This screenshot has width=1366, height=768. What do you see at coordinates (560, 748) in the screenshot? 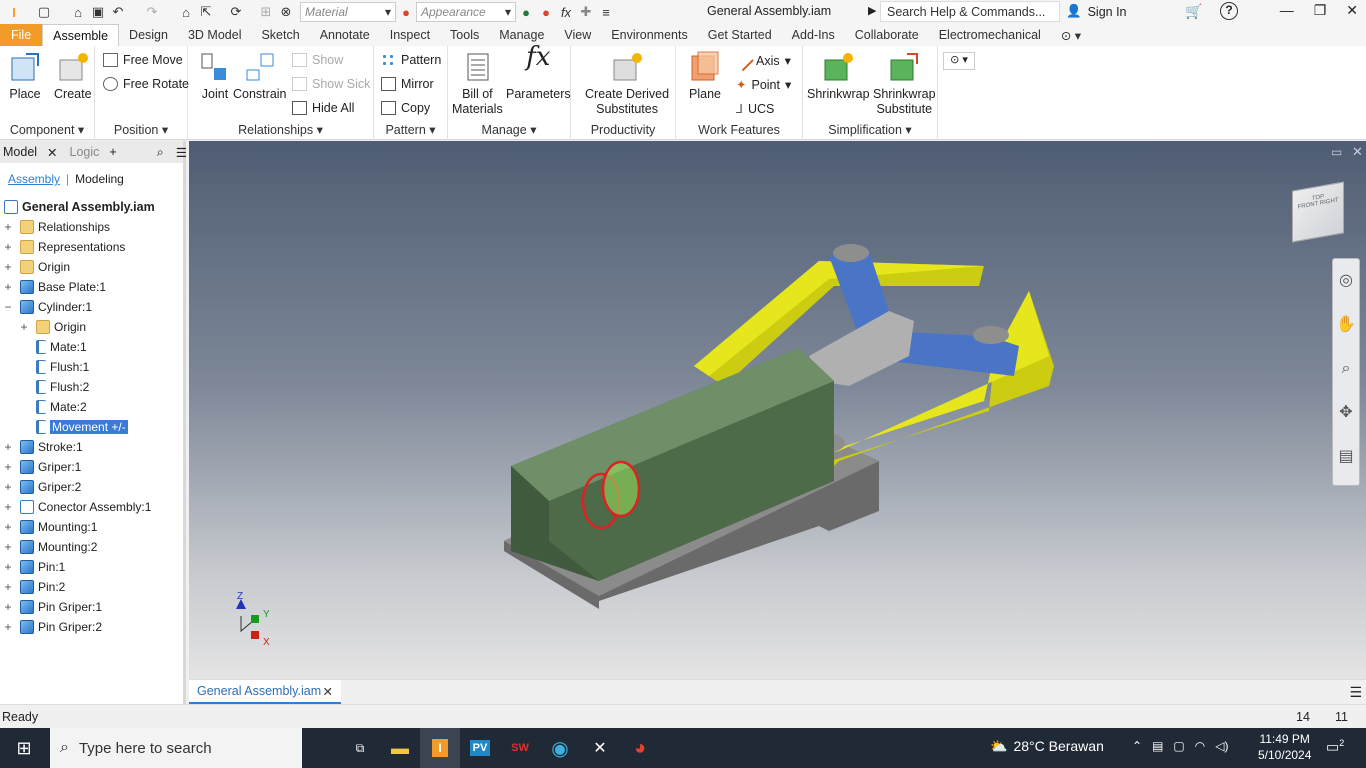
I see `edge-browser-icon: ◉` at bounding box center [560, 748].